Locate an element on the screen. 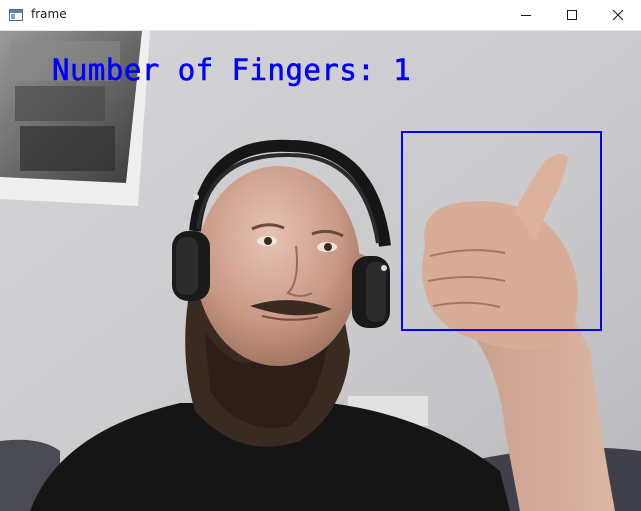 The width and height of the screenshot is (641, 511). minimize-button is located at coordinates (526, 15).